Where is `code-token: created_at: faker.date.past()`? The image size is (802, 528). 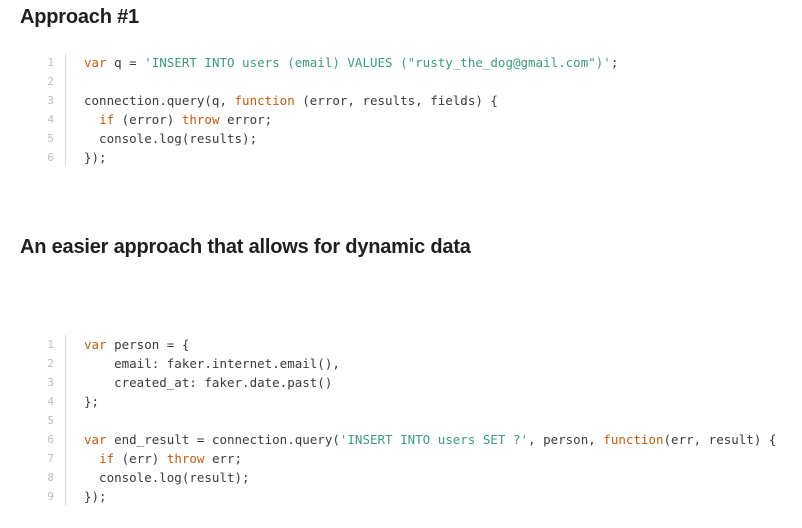
code-token: created_at: faker.date.past() is located at coordinates (208, 382).